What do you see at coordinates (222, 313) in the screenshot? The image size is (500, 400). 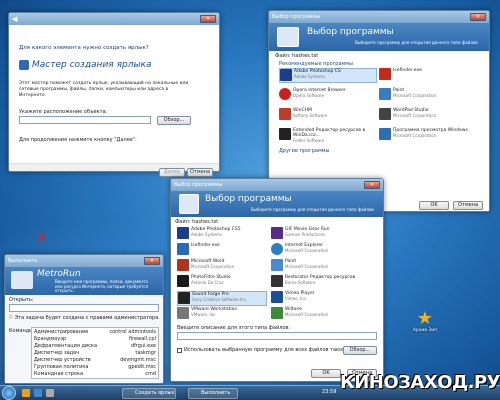 I see `list-item: VMware Workstation VMware, Inc.` at bounding box center [222, 313].